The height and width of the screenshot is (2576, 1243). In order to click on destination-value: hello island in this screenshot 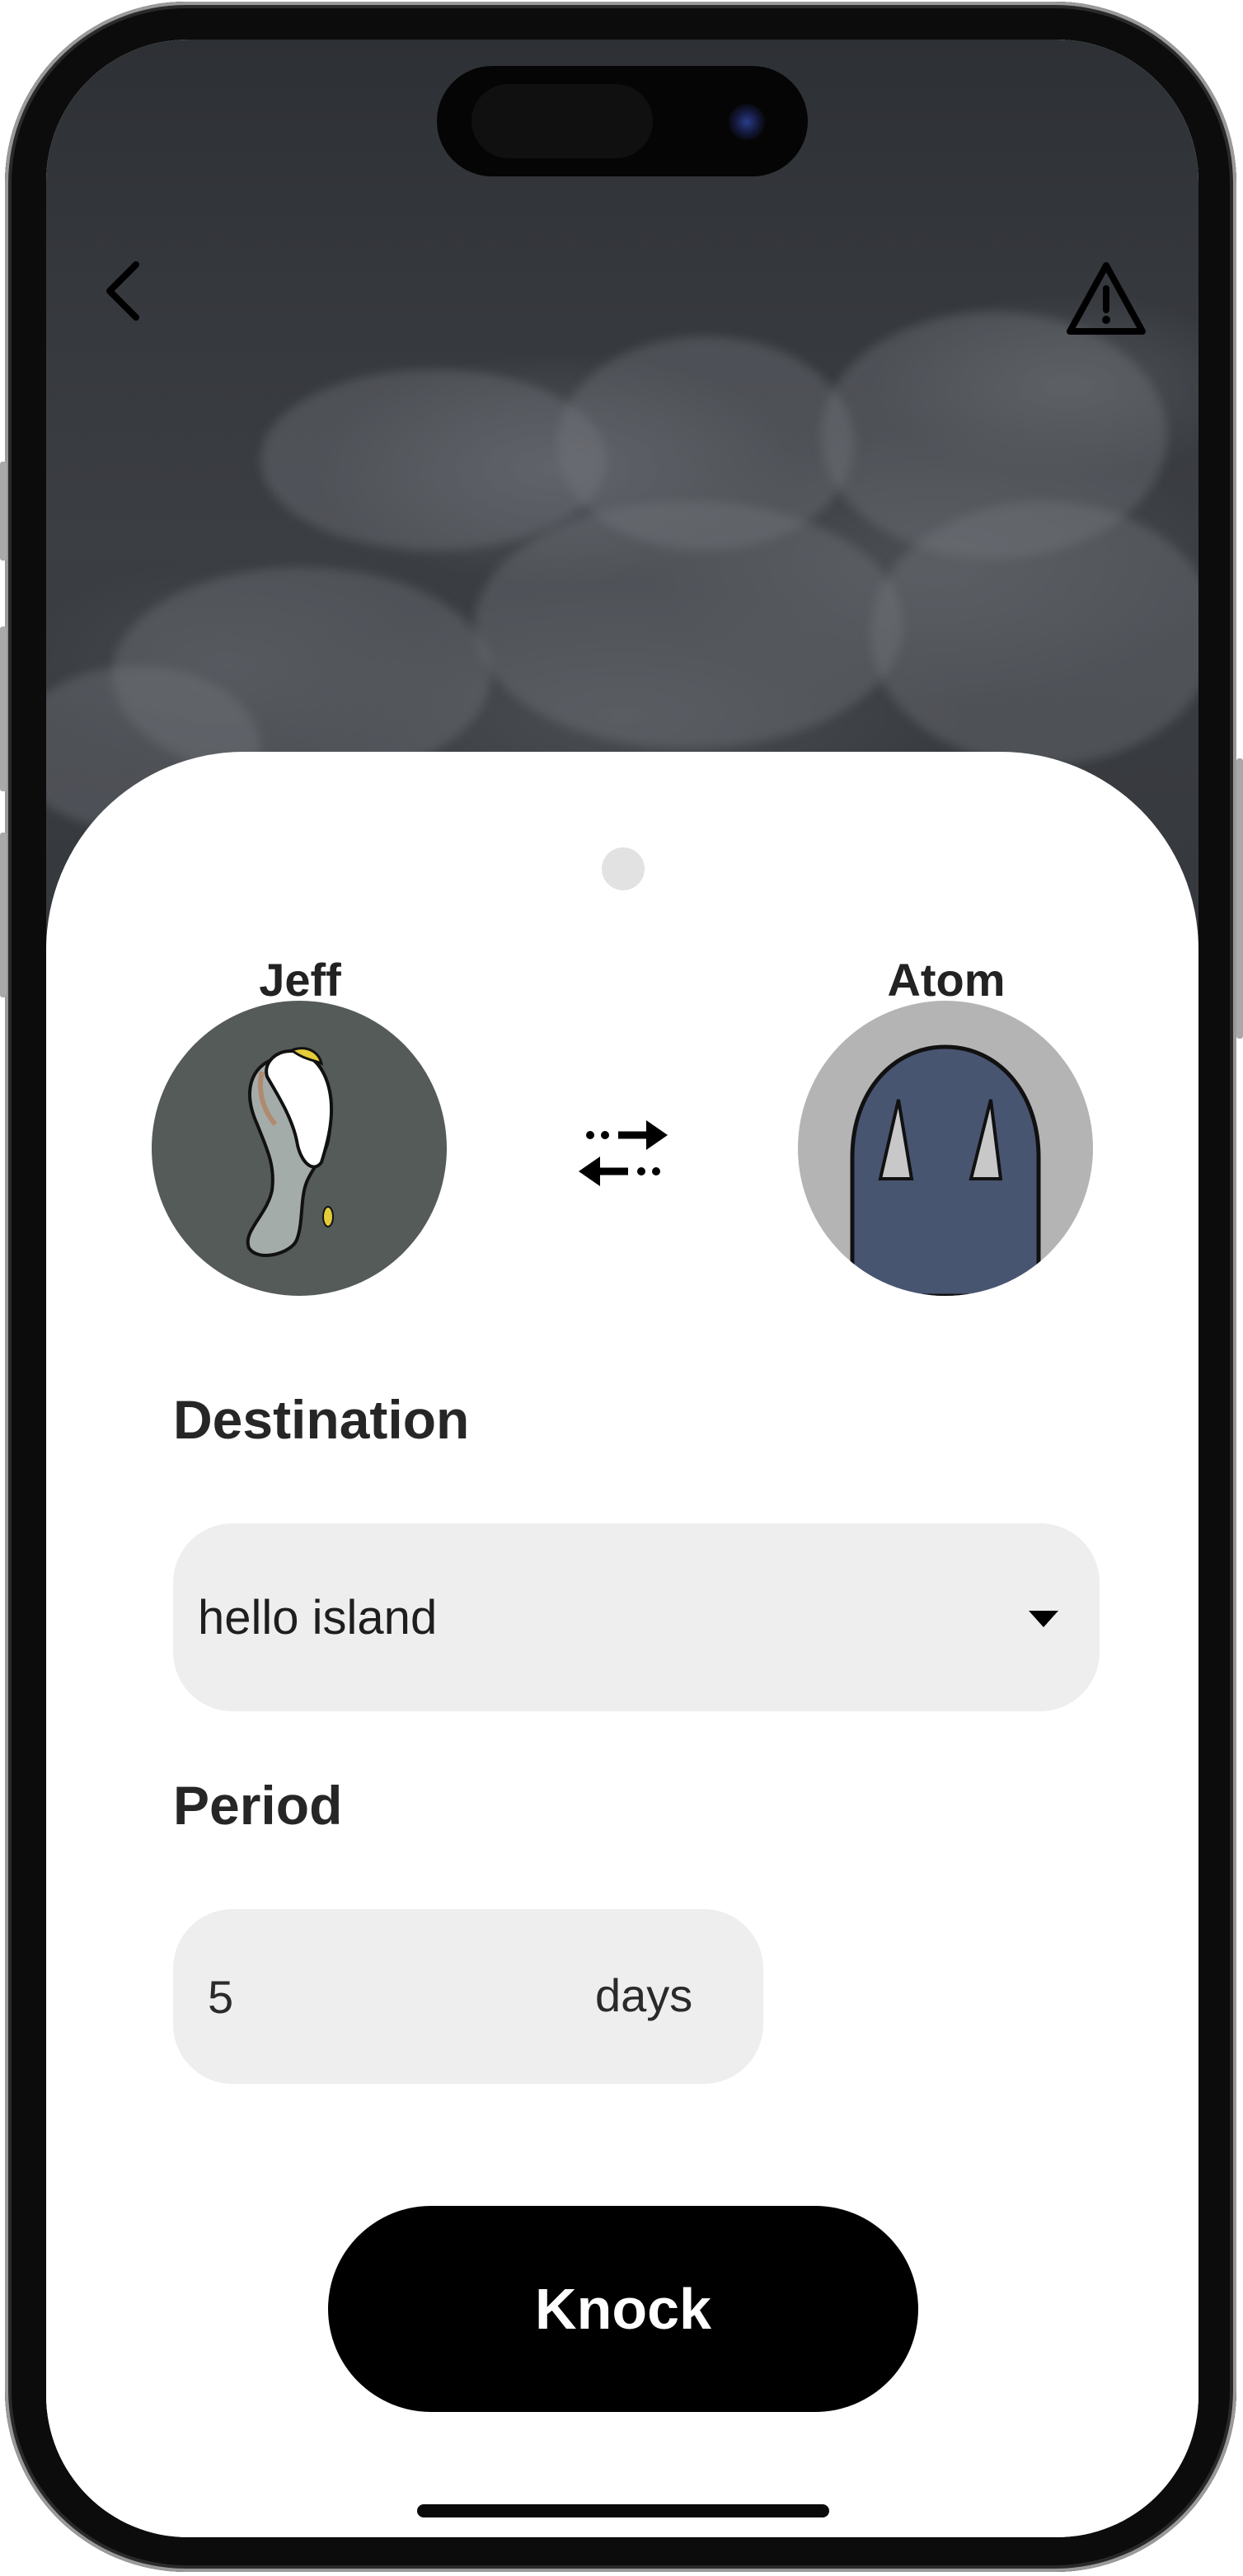, I will do `click(318, 1618)`.